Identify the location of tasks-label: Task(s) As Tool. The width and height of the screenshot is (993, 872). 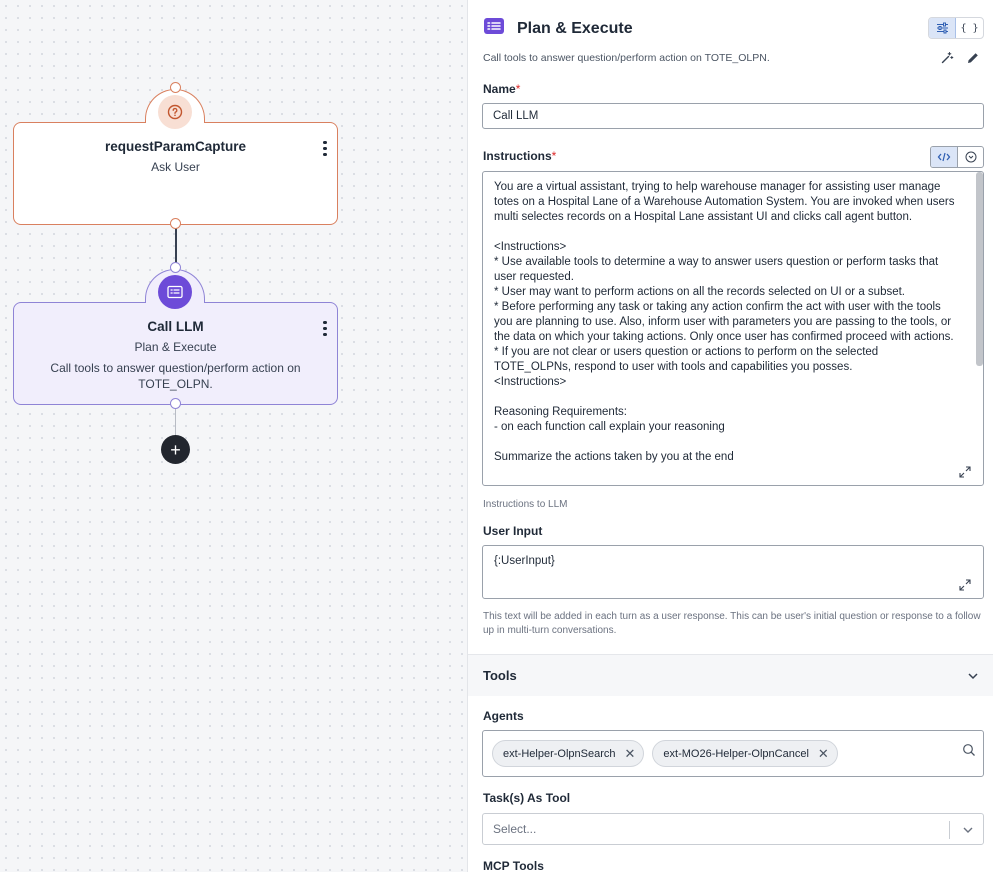
(527, 798).